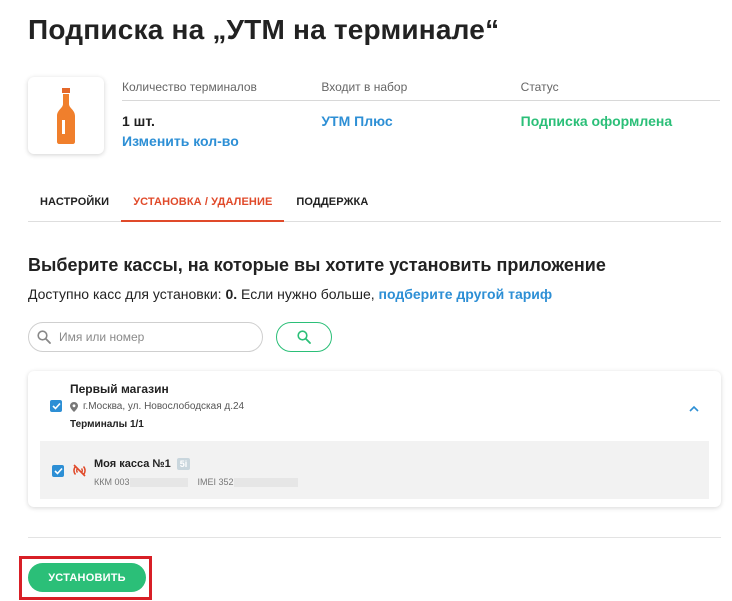 The height and width of the screenshot is (601, 732). What do you see at coordinates (308, 294) in the screenshot?
I see `available-suffix: Если нужно больше,` at bounding box center [308, 294].